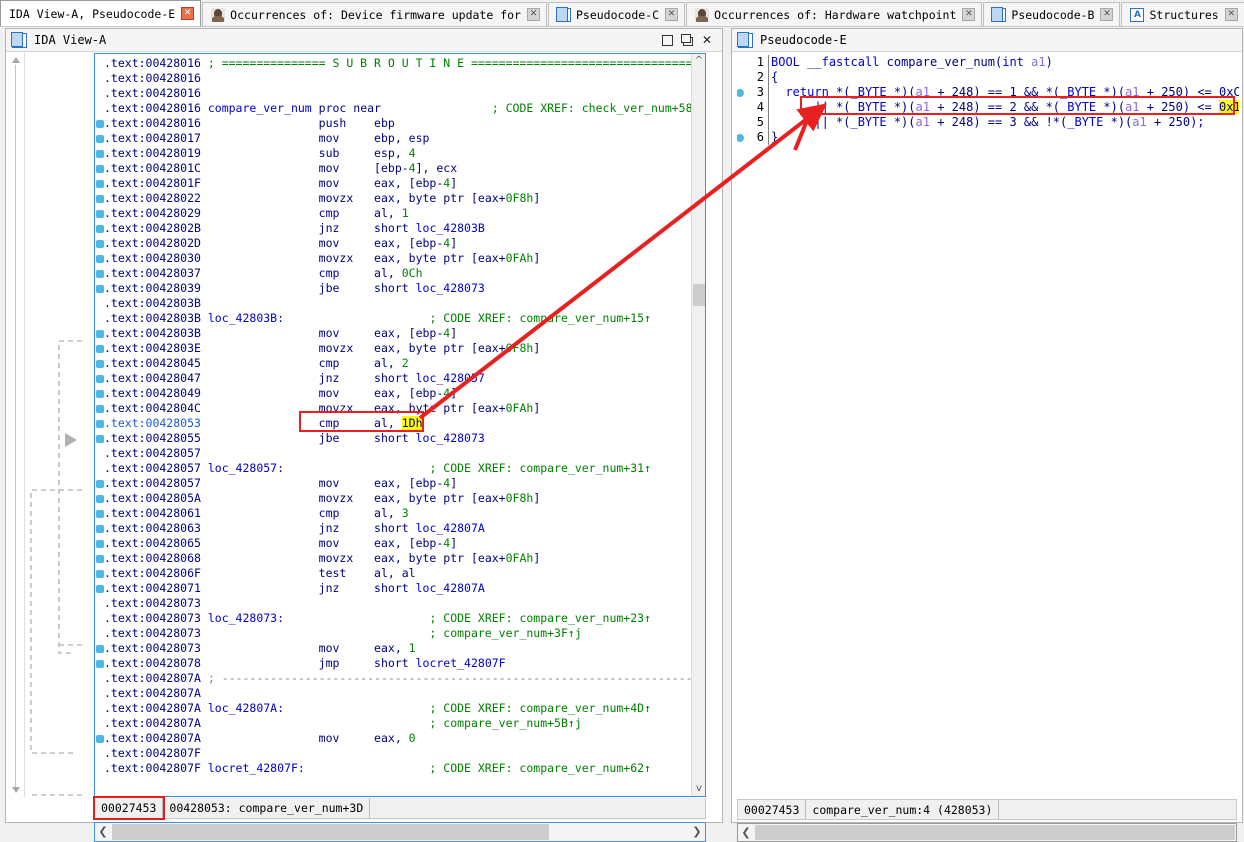 This screenshot has width=1244, height=842. What do you see at coordinates (397, 438) in the screenshot?
I see `disasm-line: .text:00428055 jbe short loc_428073` at bounding box center [397, 438].